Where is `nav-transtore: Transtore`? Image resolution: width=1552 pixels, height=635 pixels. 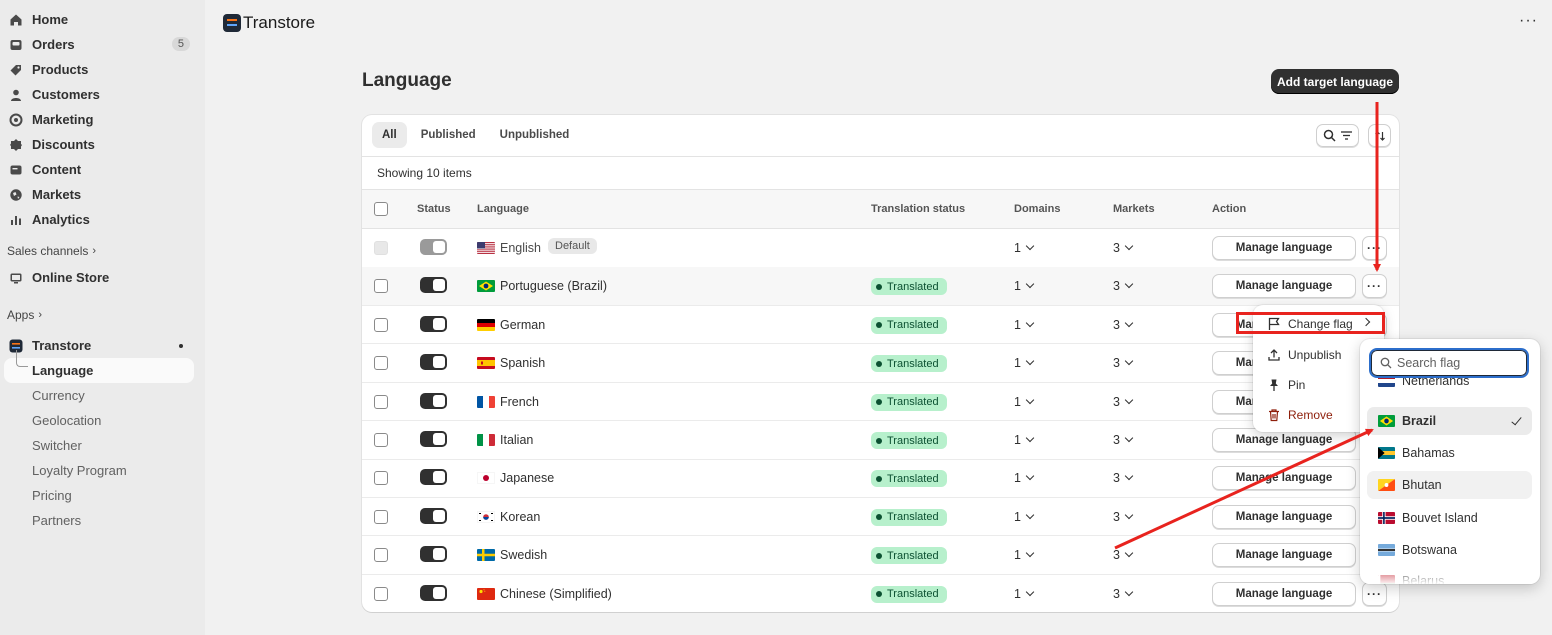 nav-transtore: Transtore is located at coordinates (102, 345).